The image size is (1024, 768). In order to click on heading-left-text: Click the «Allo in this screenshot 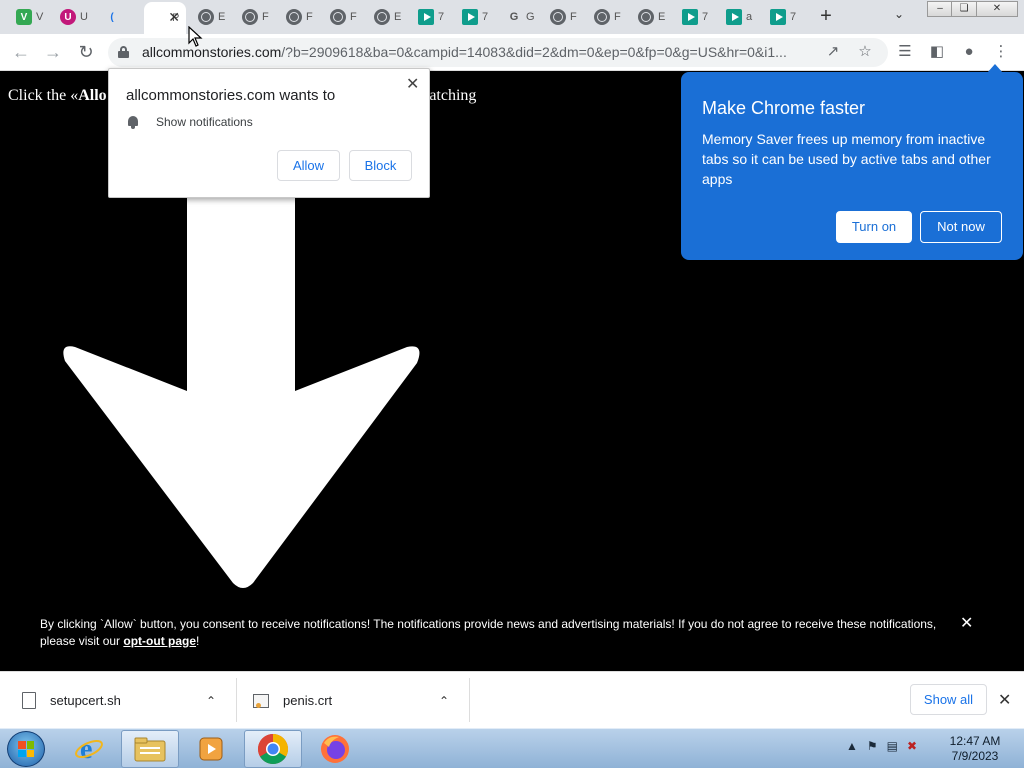, I will do `click(57, 95)`.